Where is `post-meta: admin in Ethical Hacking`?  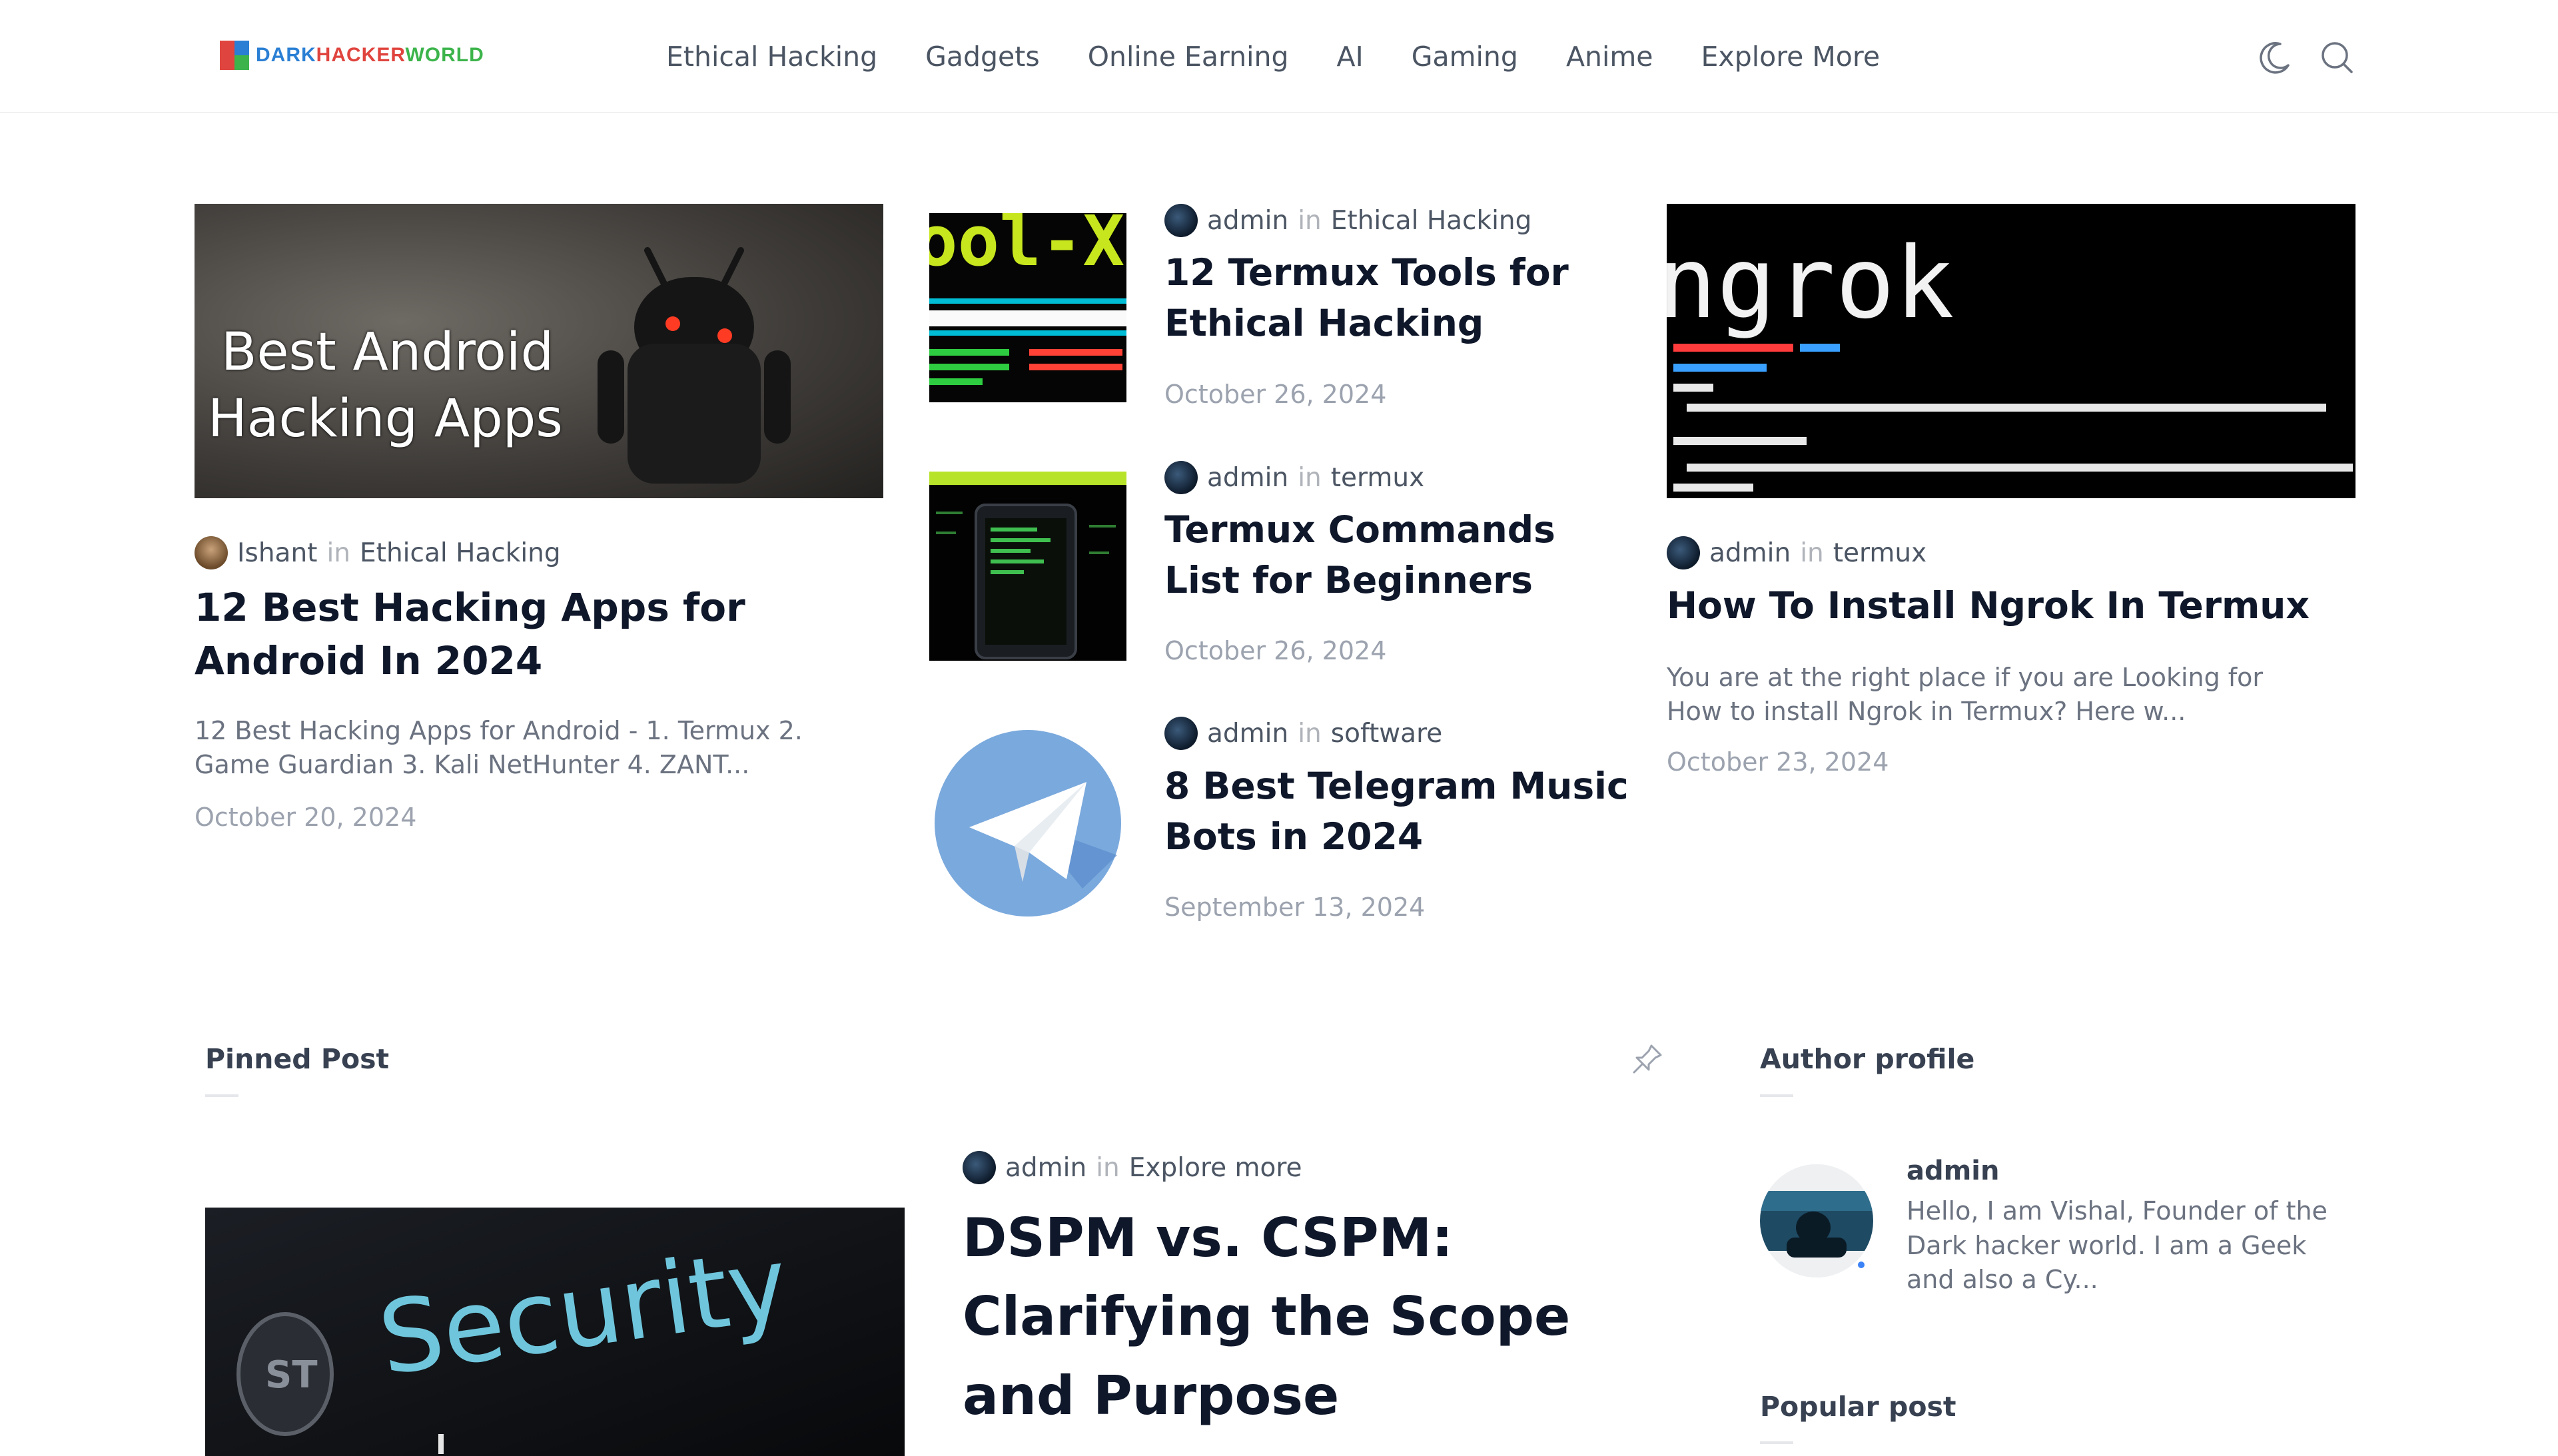
post-meta: admin in Ethical Hacking is located at coordinates (1347, 221).